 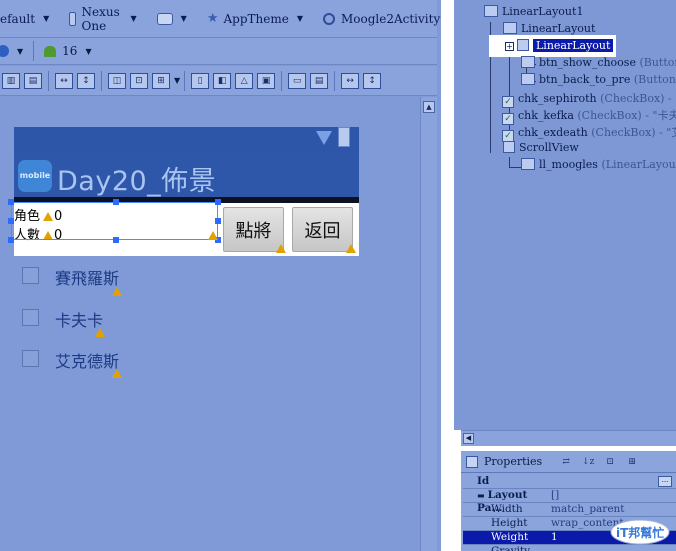 I want to click on theme-label: AppTheme, so click(x=256, y=18).